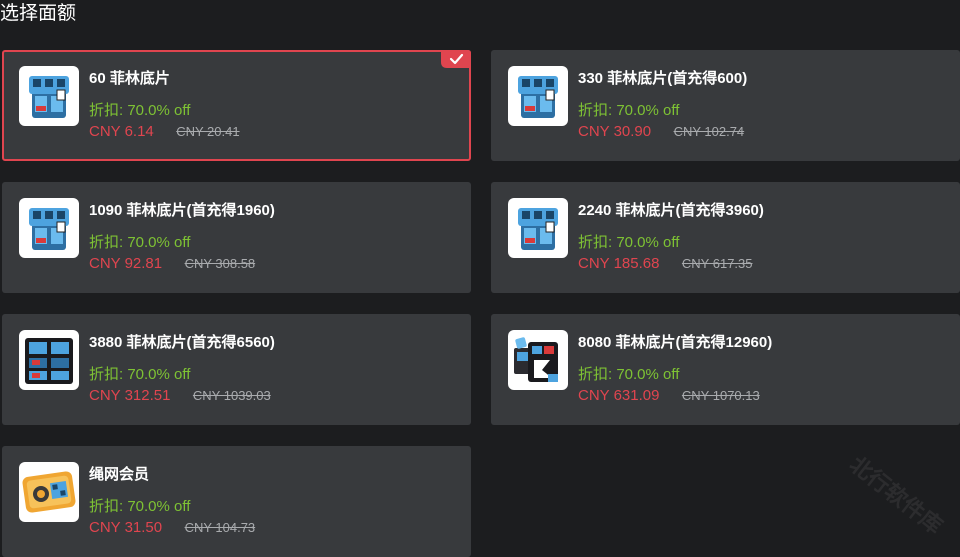  What do you see at coordinates (661, 132) in the screenshot?
I see `price-row: CNY 30.90 CNY 102.74` at bounding box center [661, 132].